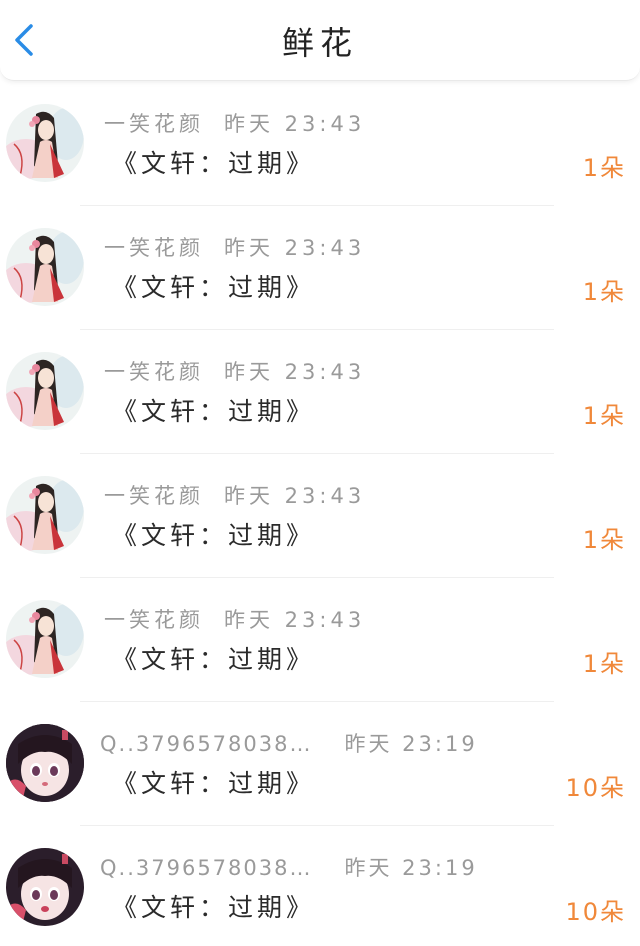 This screenshot has width=640, height=946. I want to click on nav-header: 鲜花, so click(320, 40).